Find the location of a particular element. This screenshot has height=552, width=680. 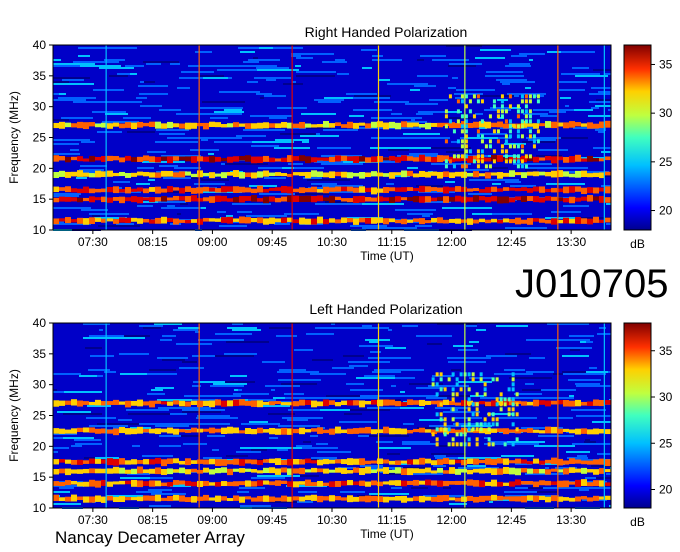

x-tick-label: 07:30 is located at coordinates (93, 520).